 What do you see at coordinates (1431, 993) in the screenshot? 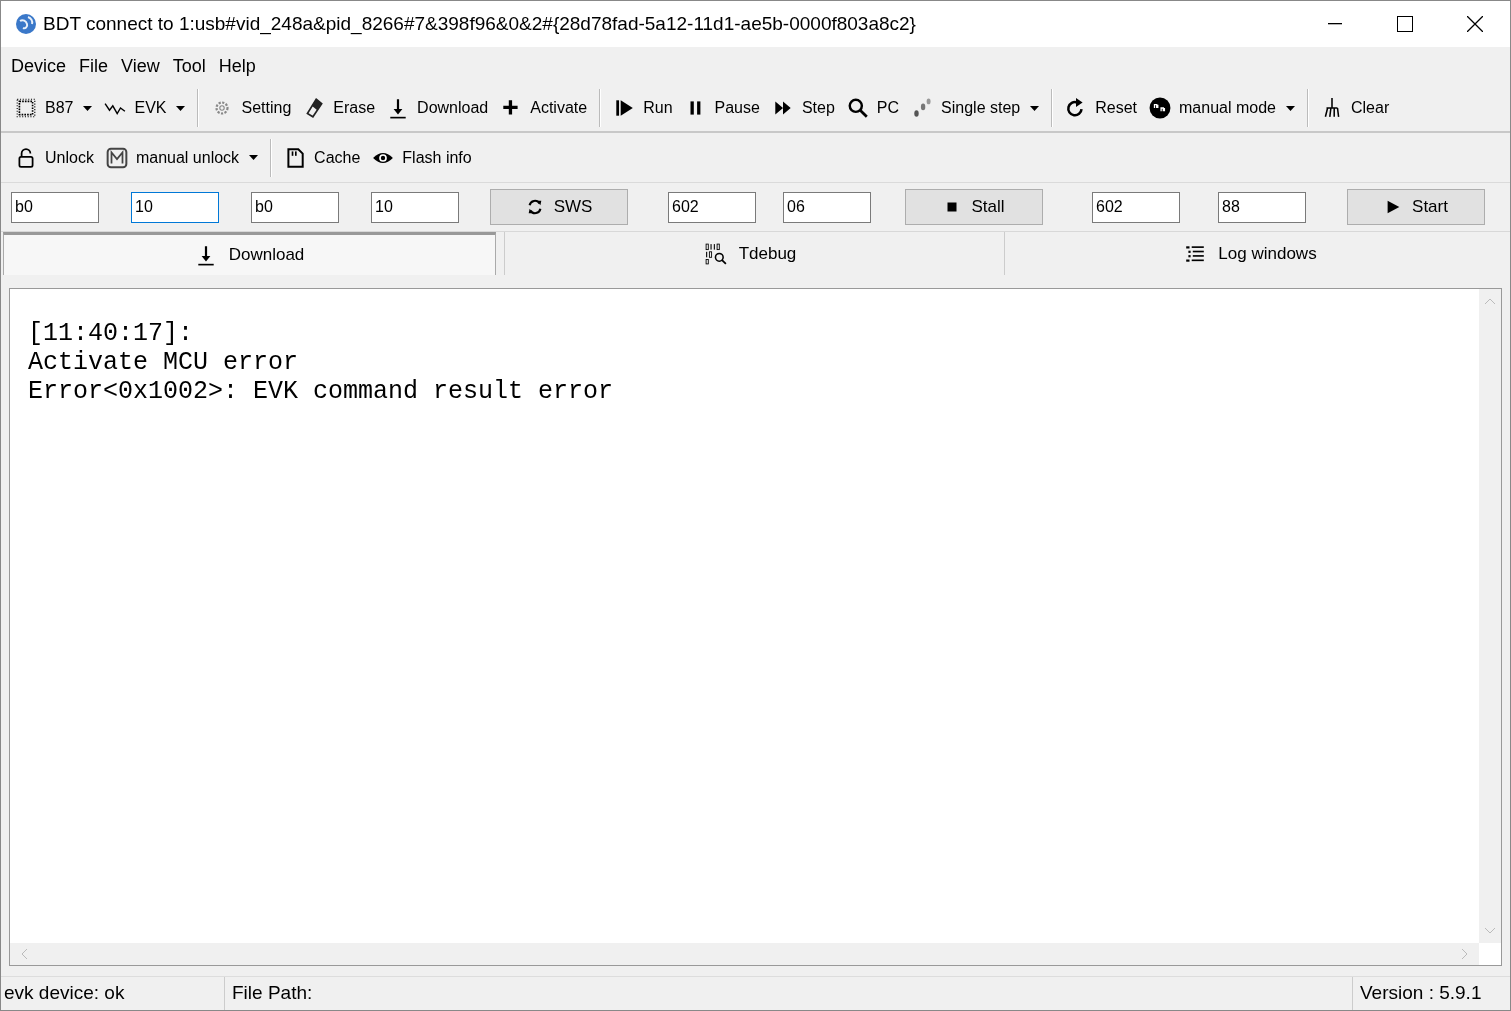
I see `version-label: Version : 5.9.1` at bounding box center [1431, 993].